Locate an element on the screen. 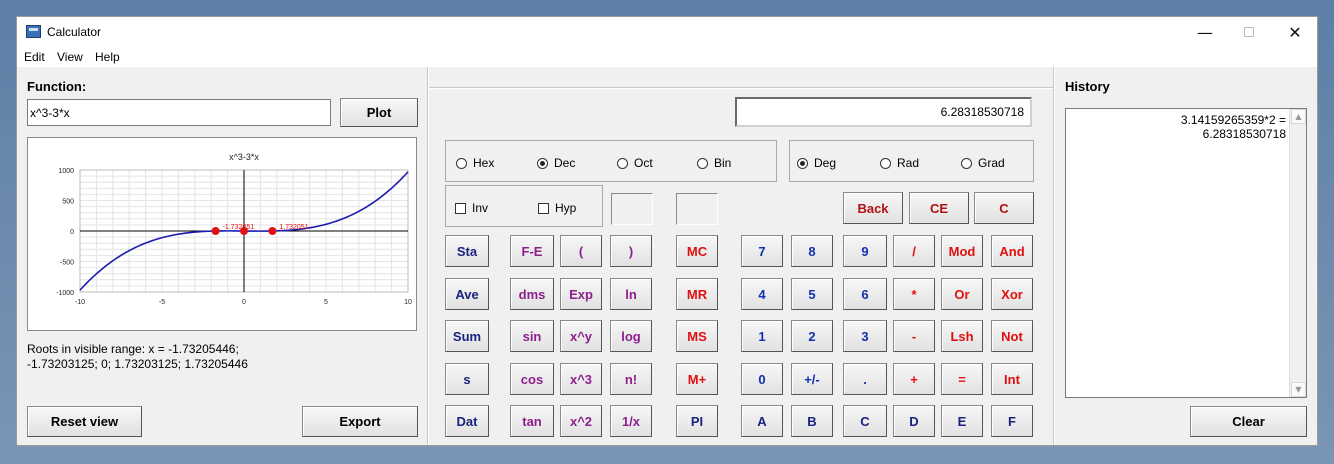  key-eq: = is located at coordinates (962, 379).